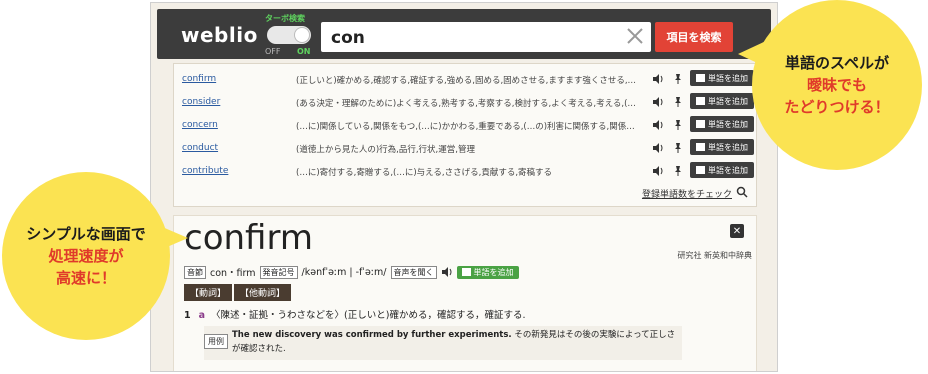  What do you see at coordinates (205, 171) in the screenshot?
I see `suggestion-word: contribute` at bounding box center [205, 171].